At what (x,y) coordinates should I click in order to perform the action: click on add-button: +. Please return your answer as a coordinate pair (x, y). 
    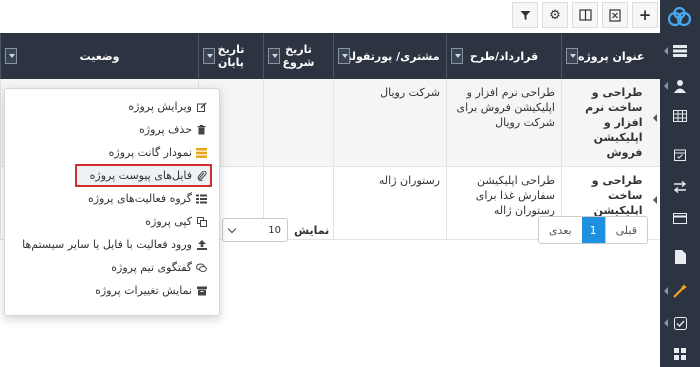
    Looking at the image, I should click on (645, 15).